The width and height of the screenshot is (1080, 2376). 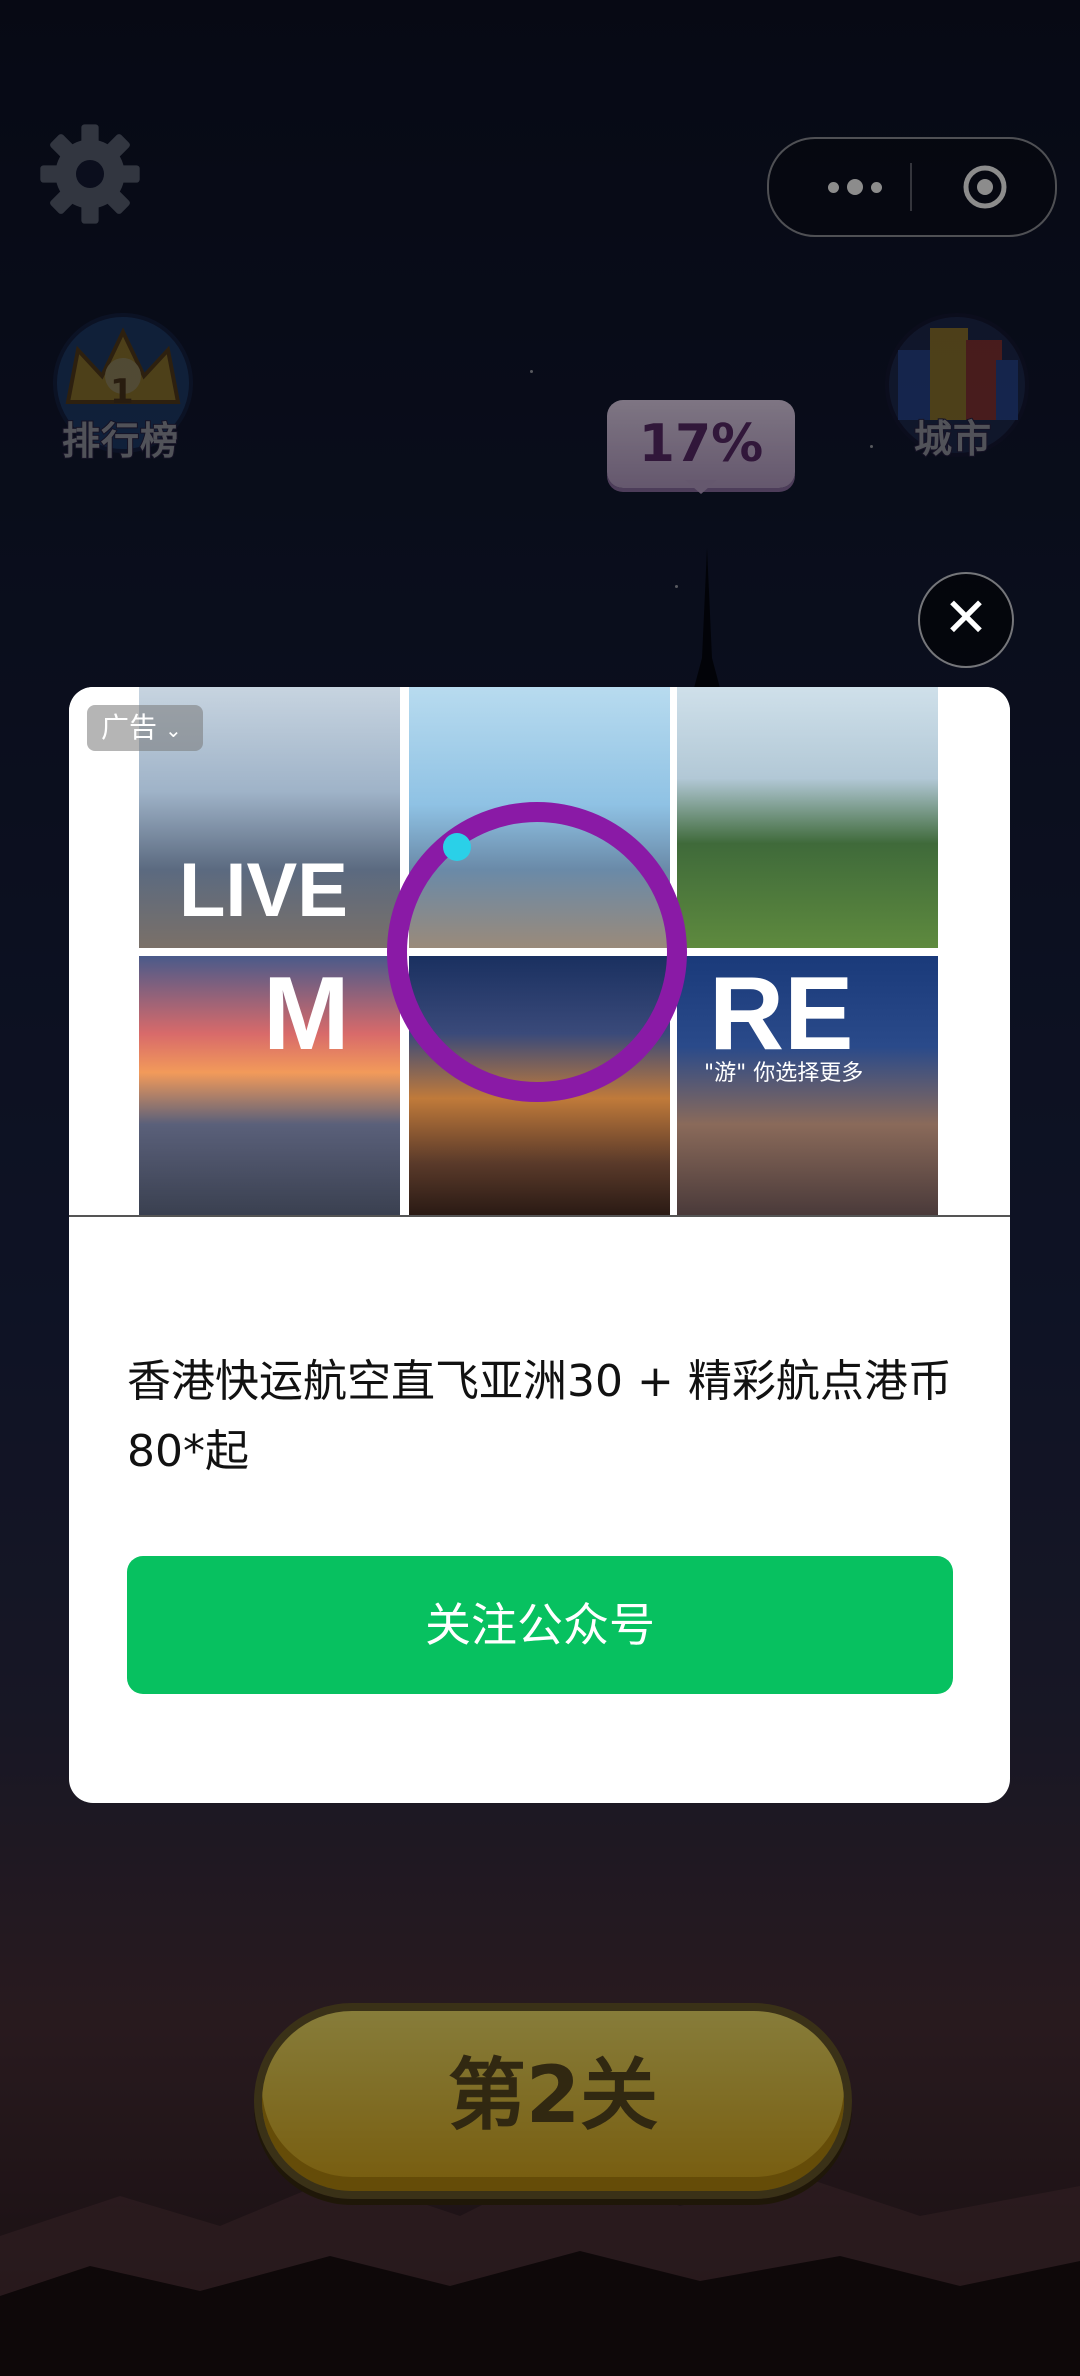 What do you see at coordinates (542, 1417) in the screenshot?
I see `ad-headline: 香港快运航空直飞亚洲30 + 精彩航点港币80*起` at bounding box center [542, 1417].